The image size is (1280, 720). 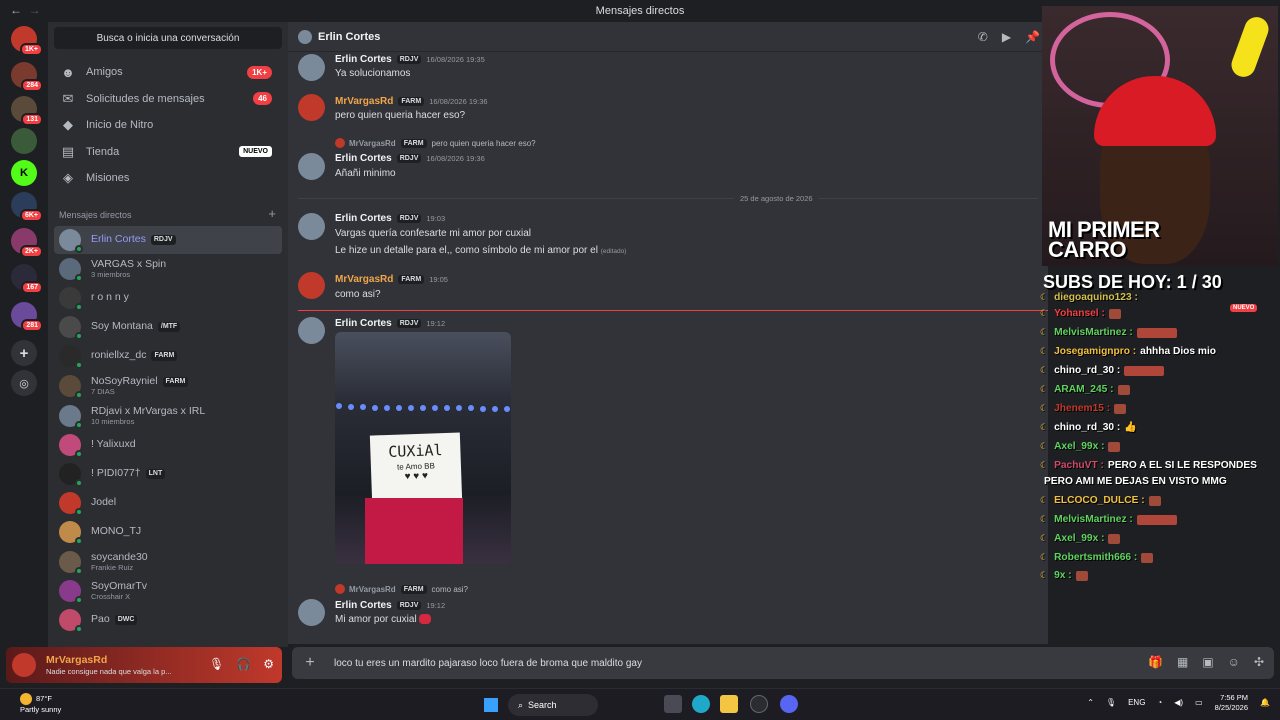 I want to click on dm-item: roniellxz_dc FARM, so click(x=168, y=356).